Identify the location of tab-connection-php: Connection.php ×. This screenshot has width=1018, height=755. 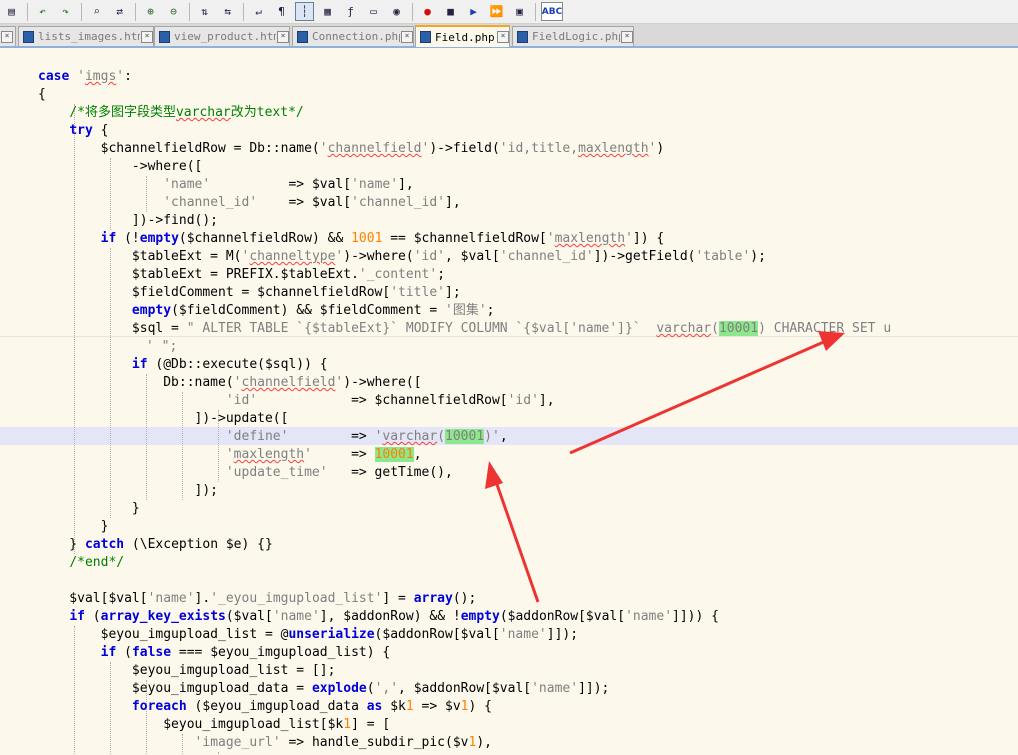
(353, 36).